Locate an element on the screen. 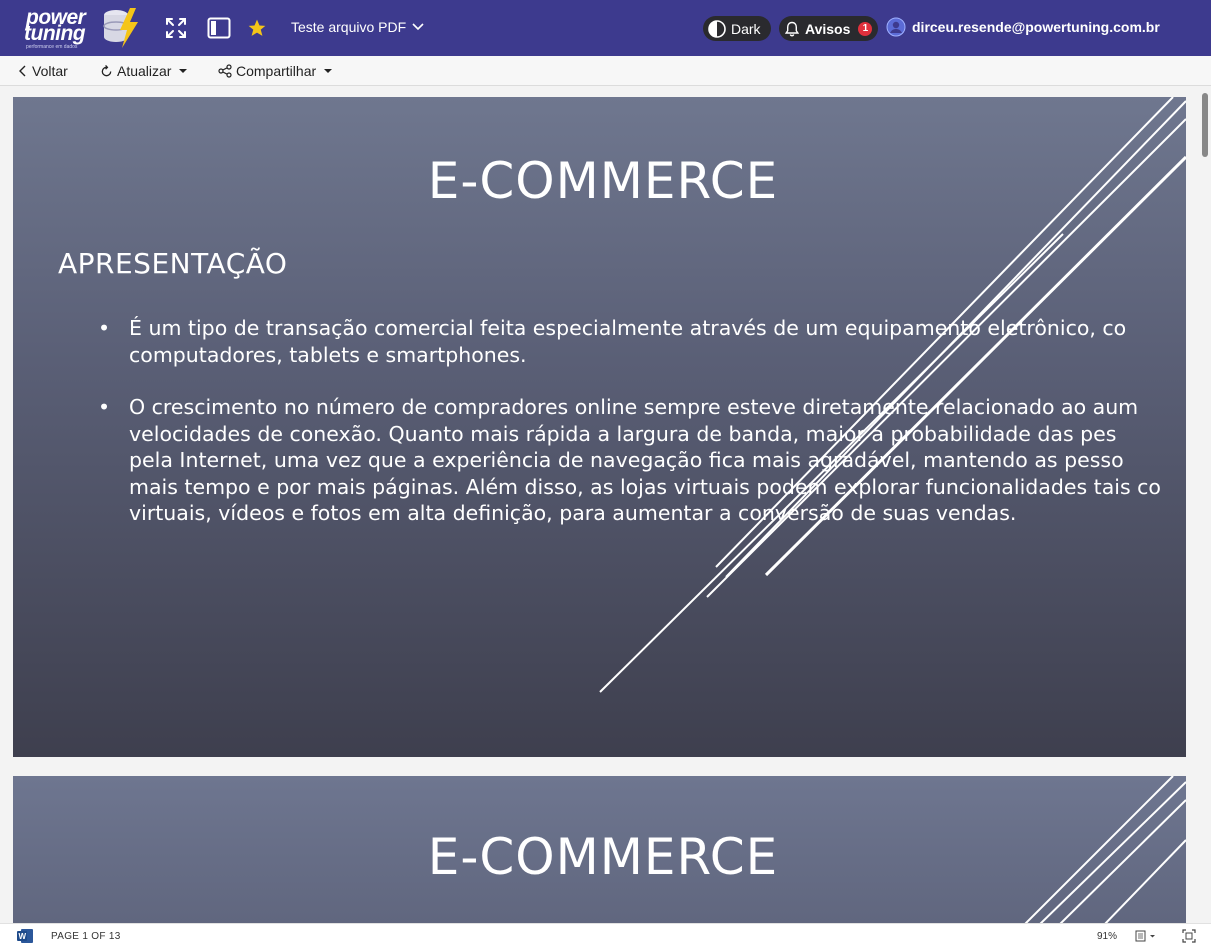 Image resolution: width=1211 pixels, height=948 pixels. bell-icon is located at coordinates (792, 28).